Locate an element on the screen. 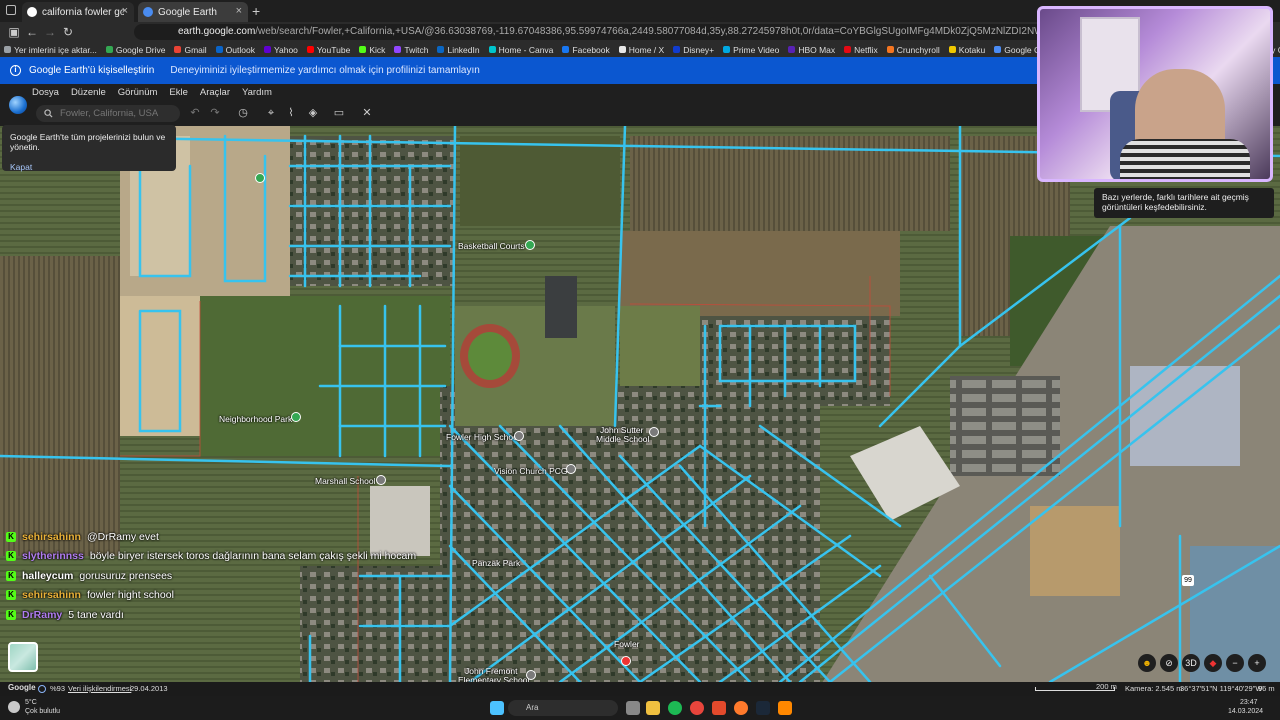  banner-title: Google Earth'ü kişiselleştirin is located at coordinates (91, 70).